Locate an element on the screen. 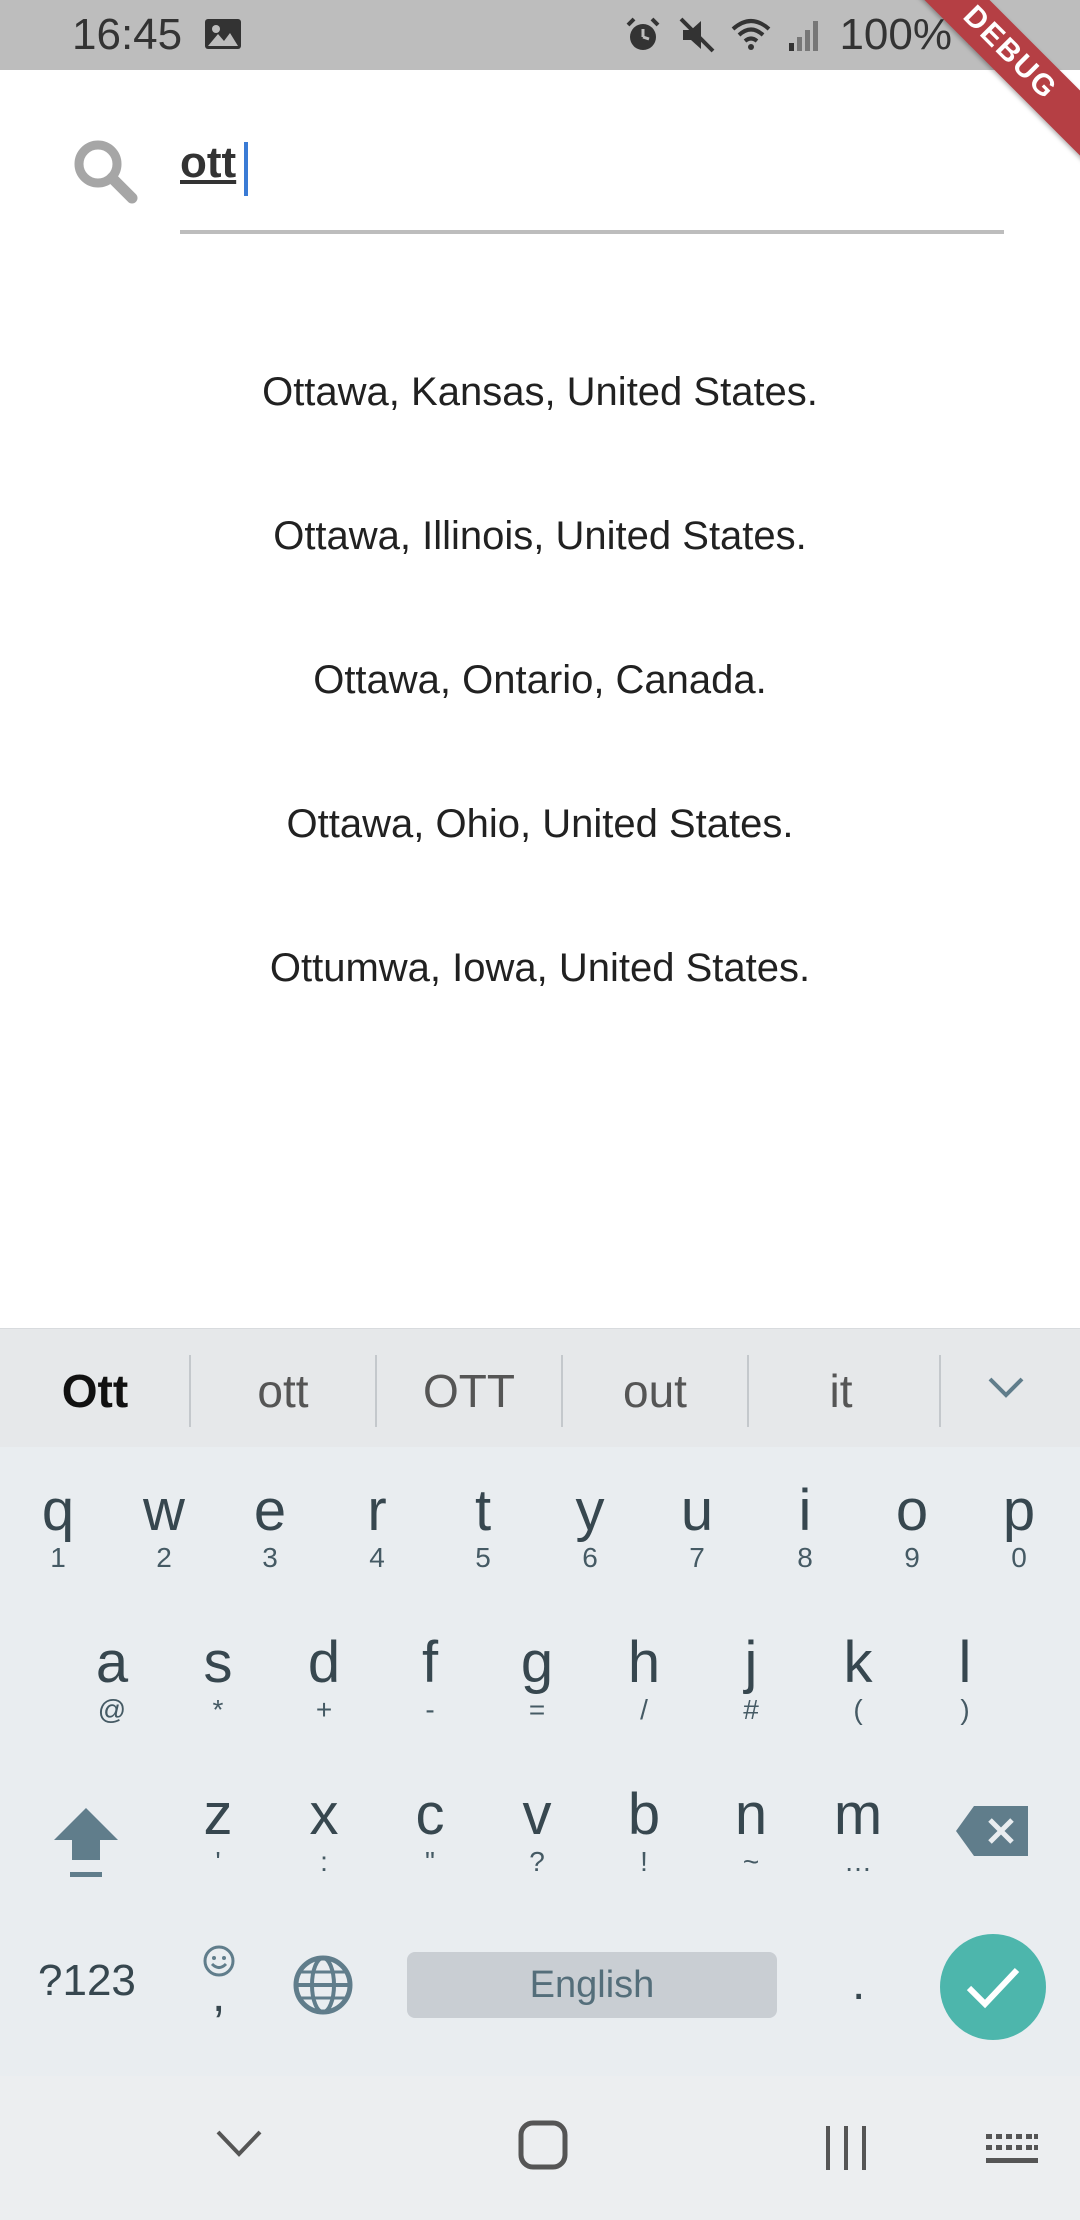 This screenshot has width=1080, height=2220. chevron-down-icon is located at coordinates (1006, 1387).